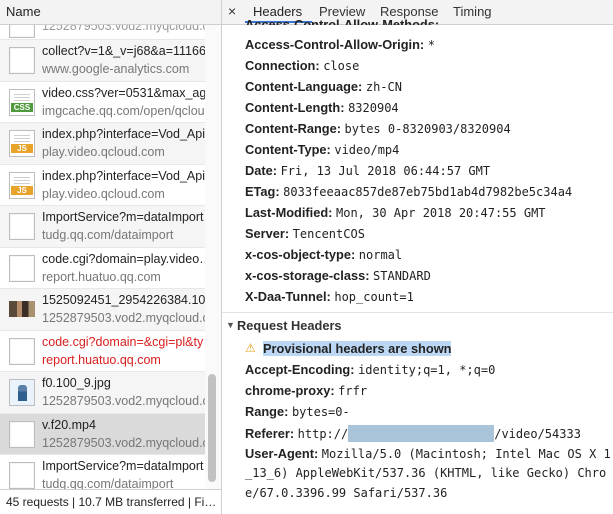  What do you see at coordinates (340, 44) in the screenshot?
I see `response-header-row: Access-Control-Allow-Origin: *` at bounding box center [340, 44].